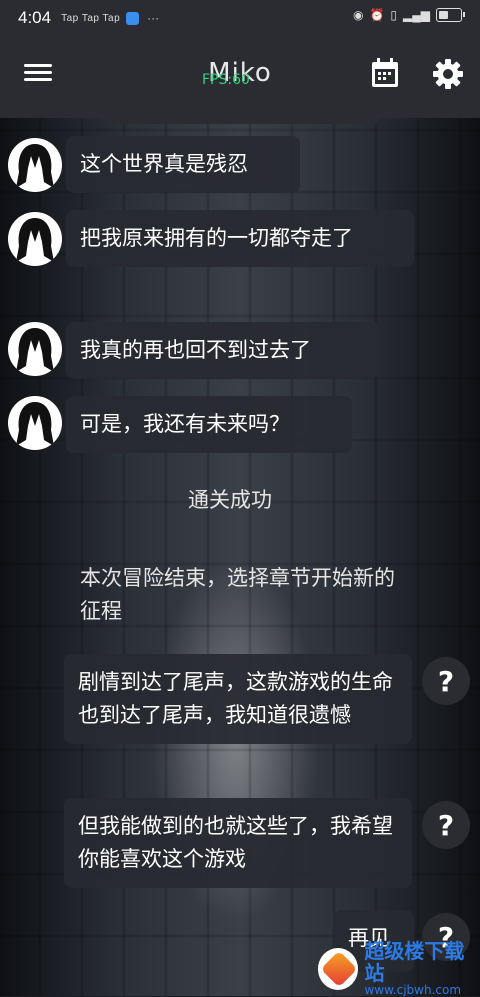 This screenshot has width=480, height=997. I want to click on npc-message-bubble: 把我原来拥有的一切都夺走了, so click(240, 238).